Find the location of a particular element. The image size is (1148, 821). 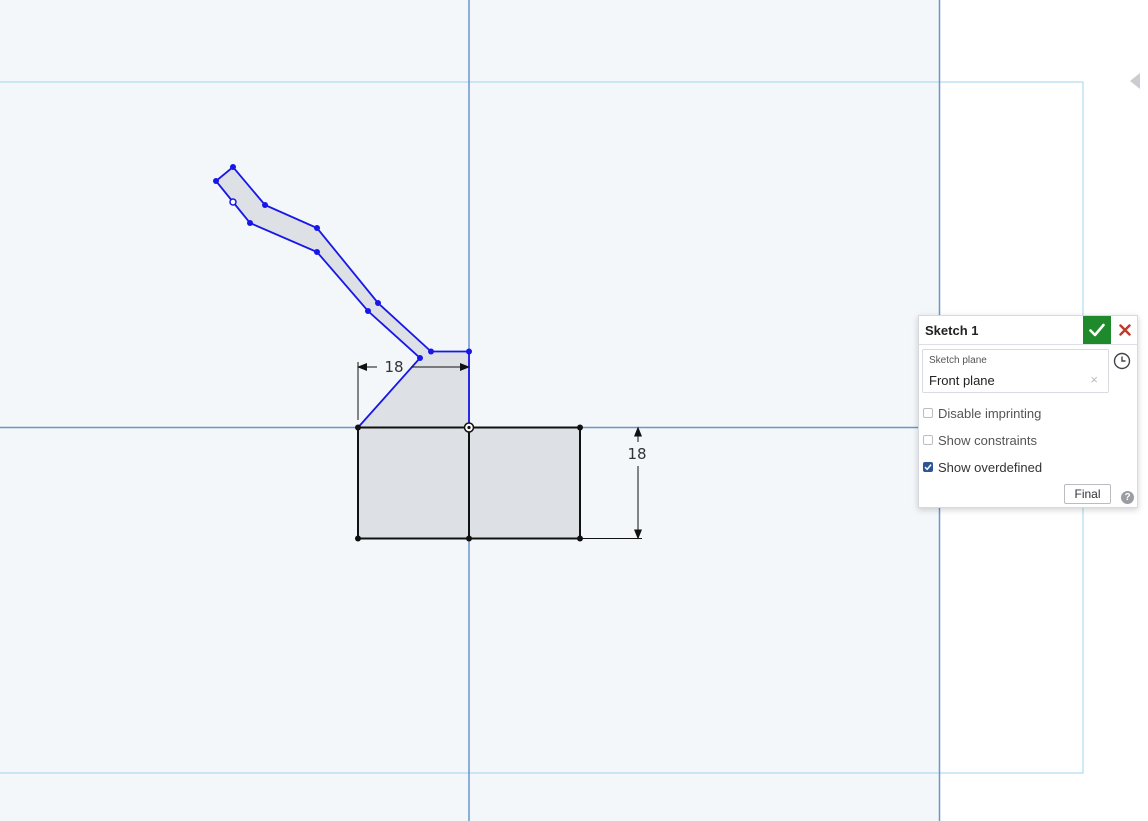

origin-point is located at coordinates (469, 427).